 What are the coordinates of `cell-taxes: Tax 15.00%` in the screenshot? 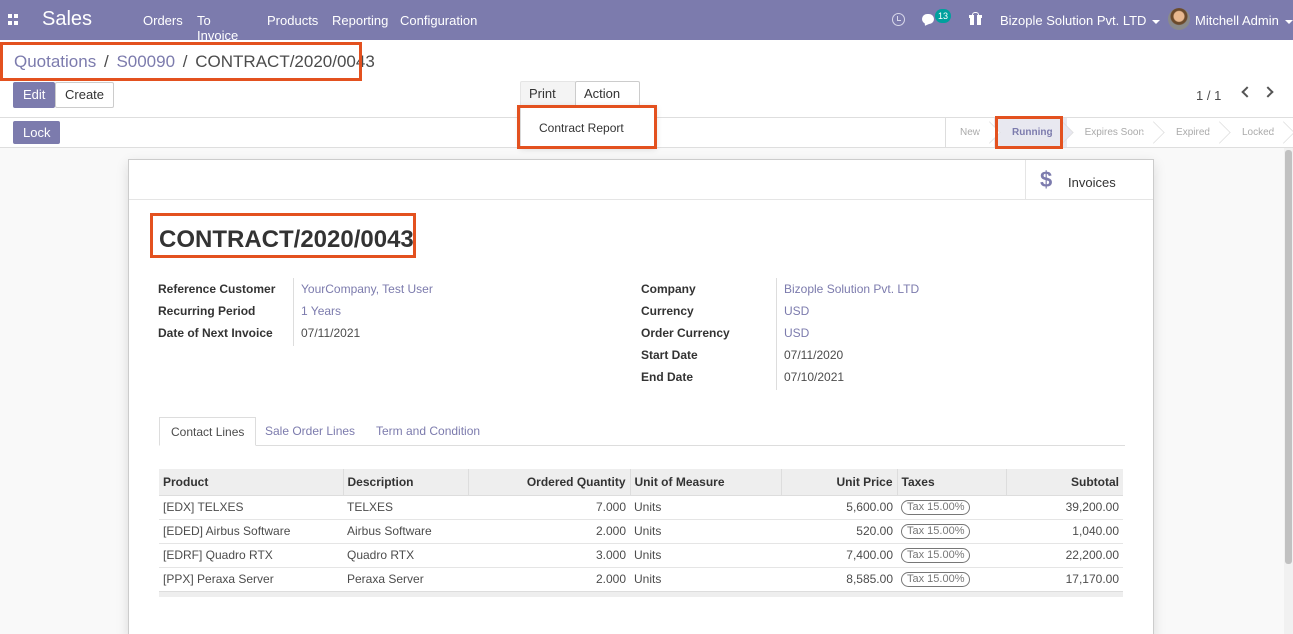 It's located at (951, 530).